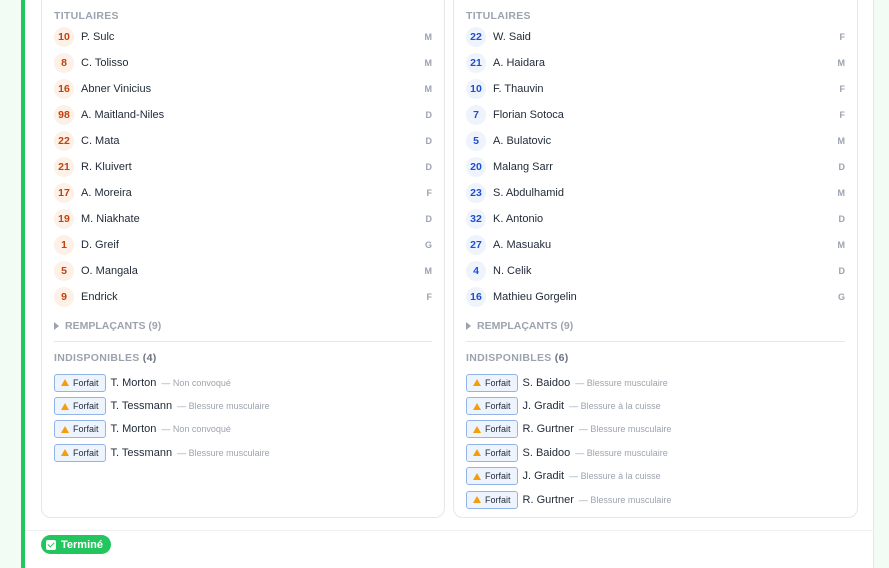  I want to click on player-row: 4 N. Celik D, so click(655, 271).